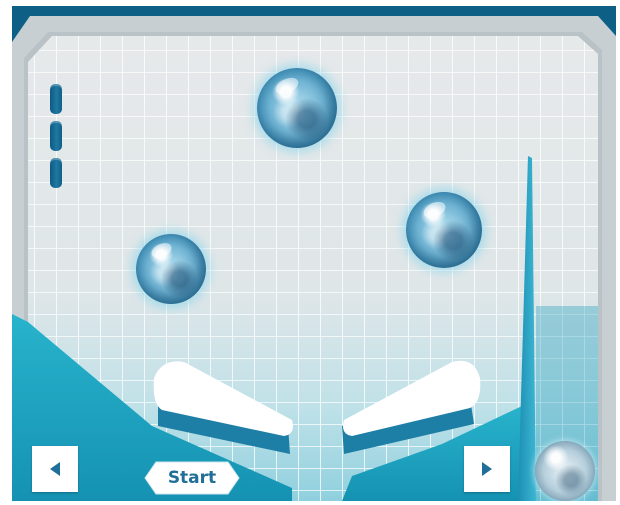  What do you see at coordinates (565, 471) in the screenshot?
I see `reserve-ball` at bounding box center [565, 471].